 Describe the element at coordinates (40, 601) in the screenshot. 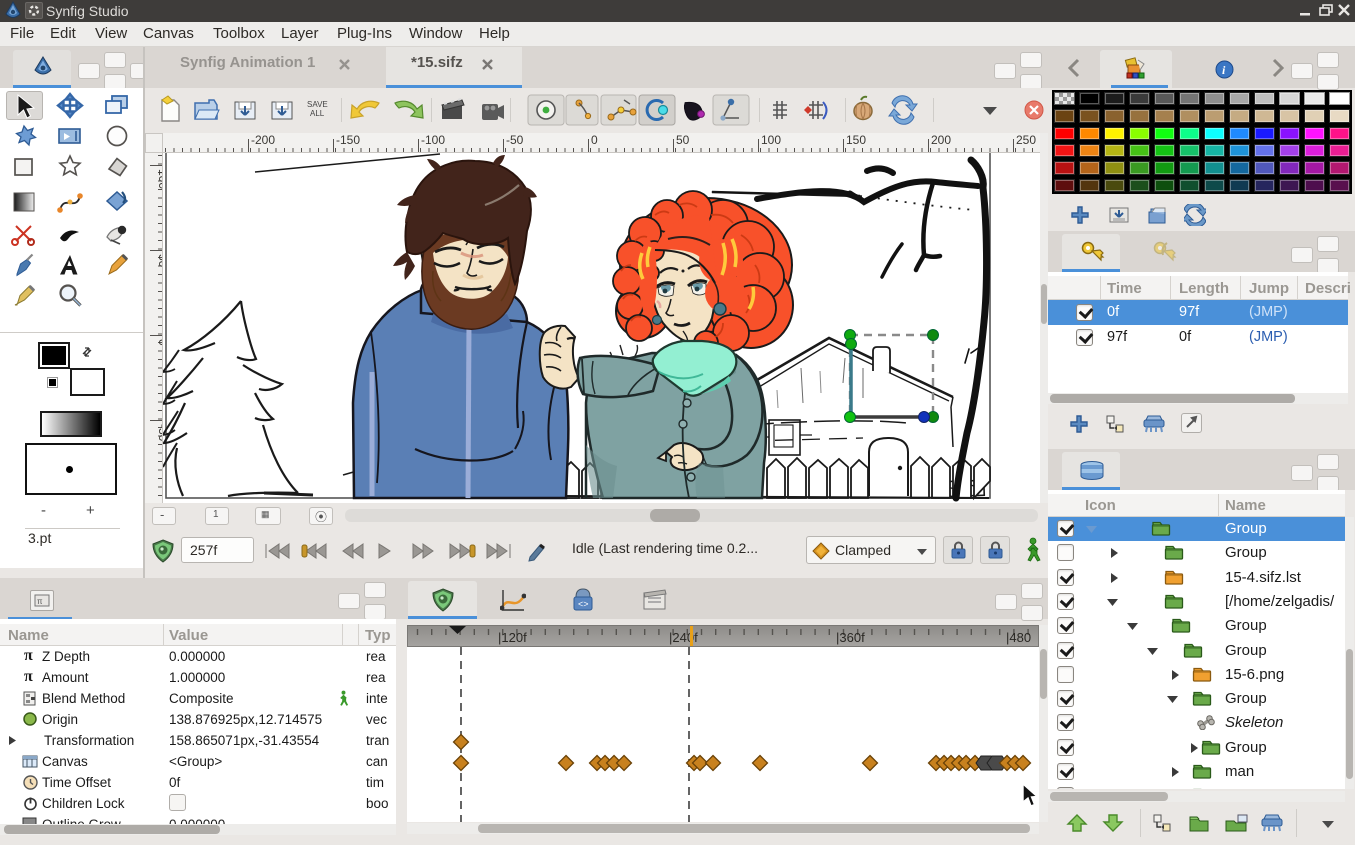

I see `svg-text: π` at that location.